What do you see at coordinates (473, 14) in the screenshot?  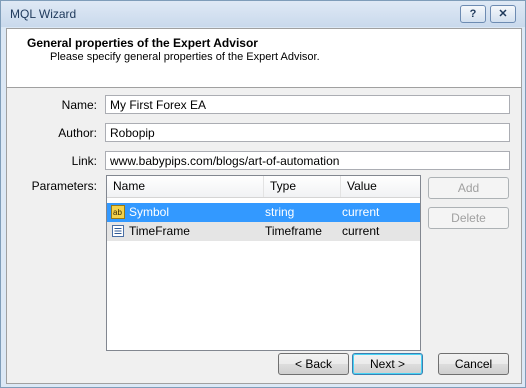 I see `help-button: ?` at bounding box center [473, 14].